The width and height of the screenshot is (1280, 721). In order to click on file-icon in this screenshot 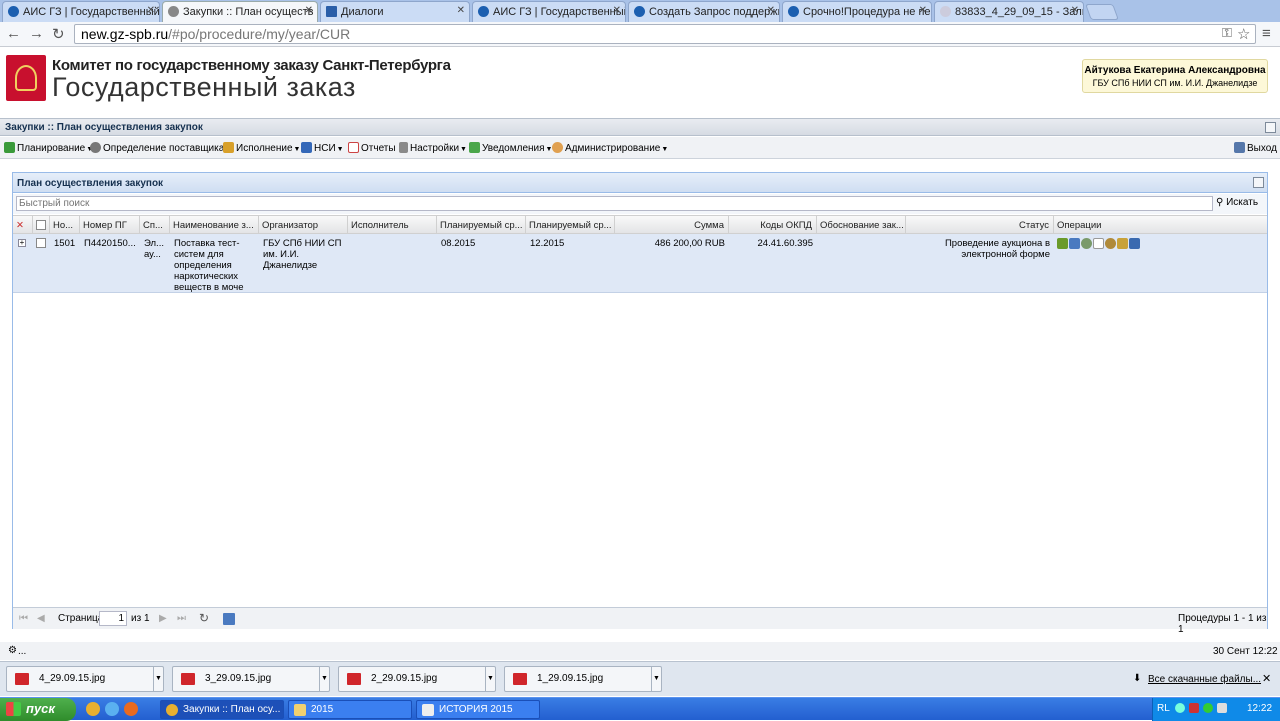, I will do `click(22, 679)`.